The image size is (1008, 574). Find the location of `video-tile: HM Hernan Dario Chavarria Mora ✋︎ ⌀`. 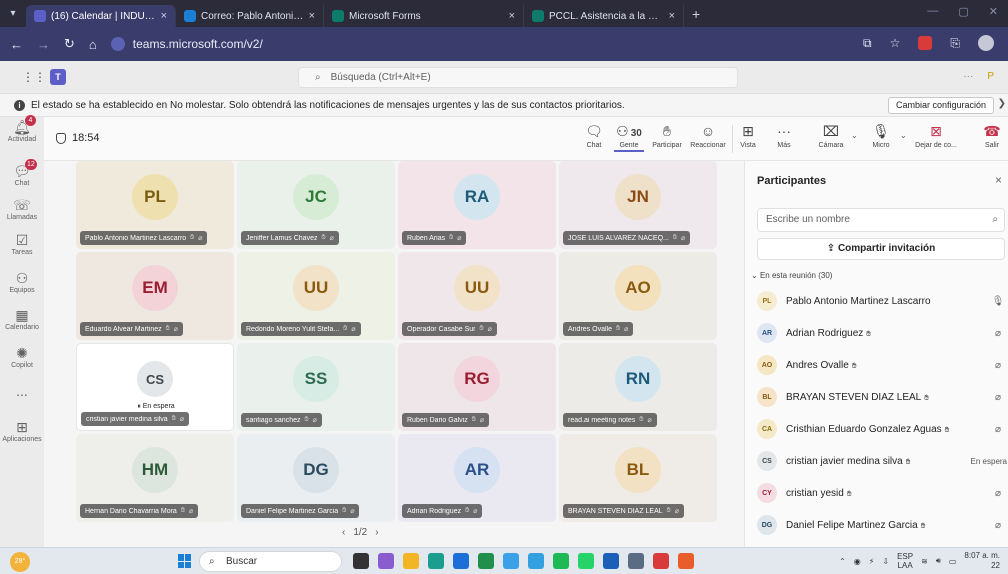

video-tile: HM Hernan Dario Chavarria Mora ✋︎ ⌀ is located at coordinates (155, 478).